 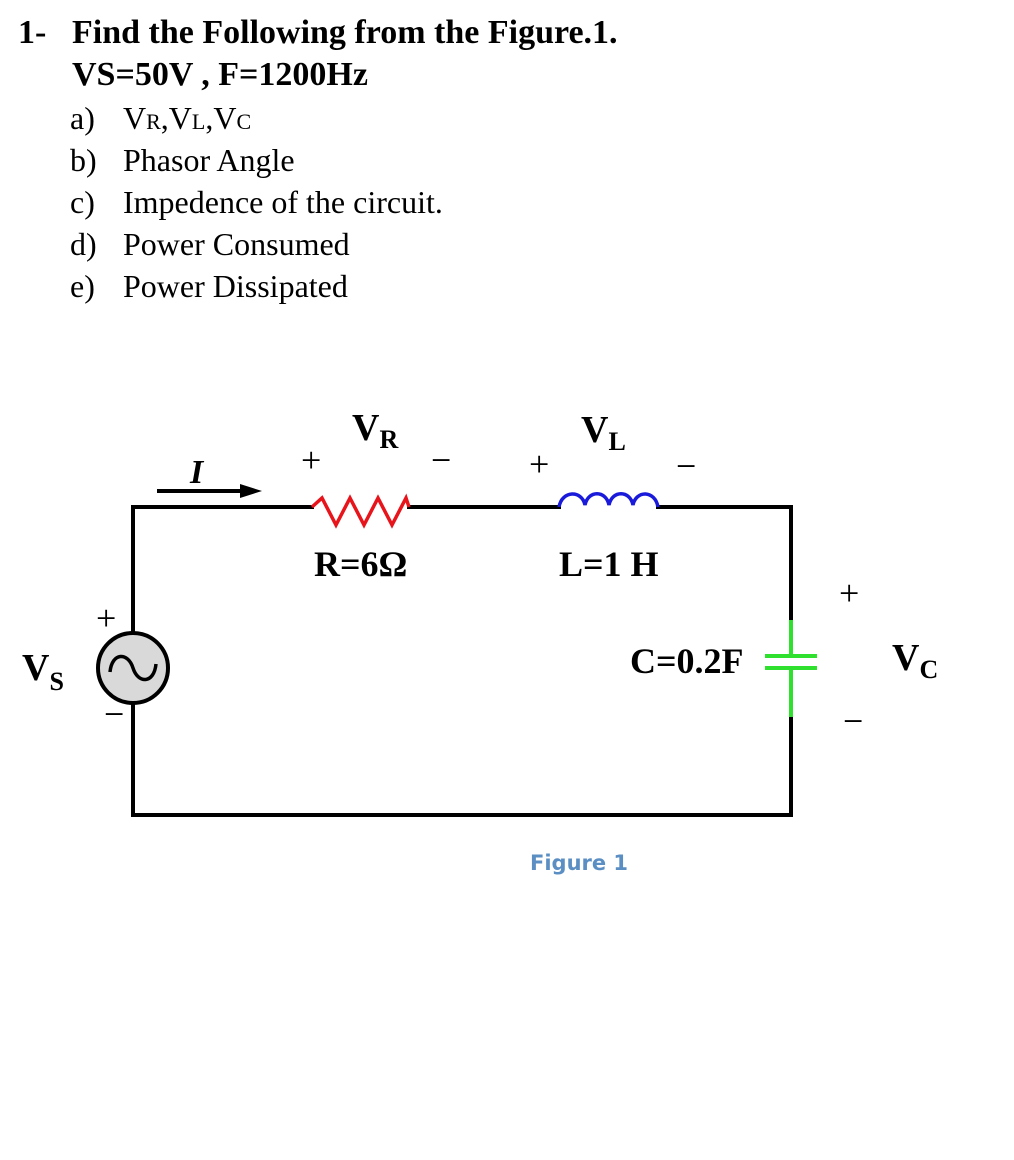 What do you see at coordinates (462, 759) in the screenshot?
I see `wire-bottom` at bounding box center [462, 759].